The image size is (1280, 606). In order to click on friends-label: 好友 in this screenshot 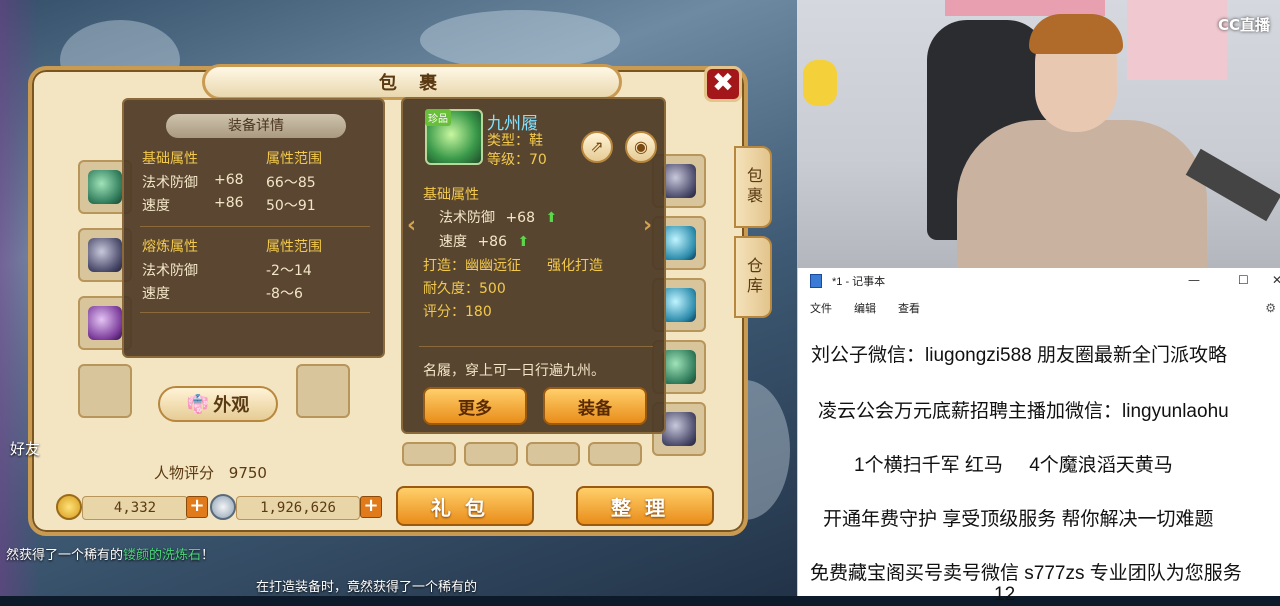, I will do `click(25, 448)`.